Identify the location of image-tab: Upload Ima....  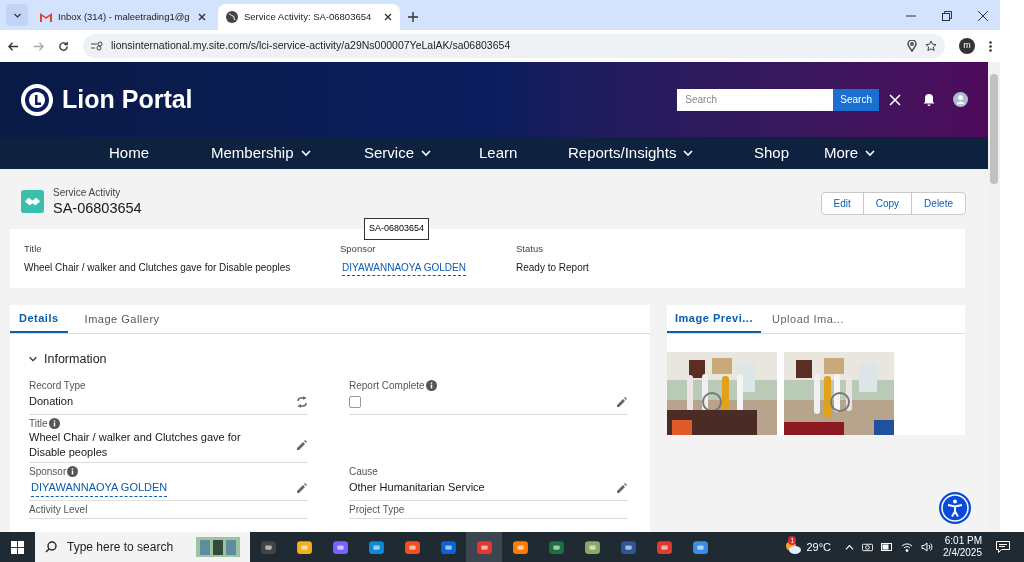
(808, 319).